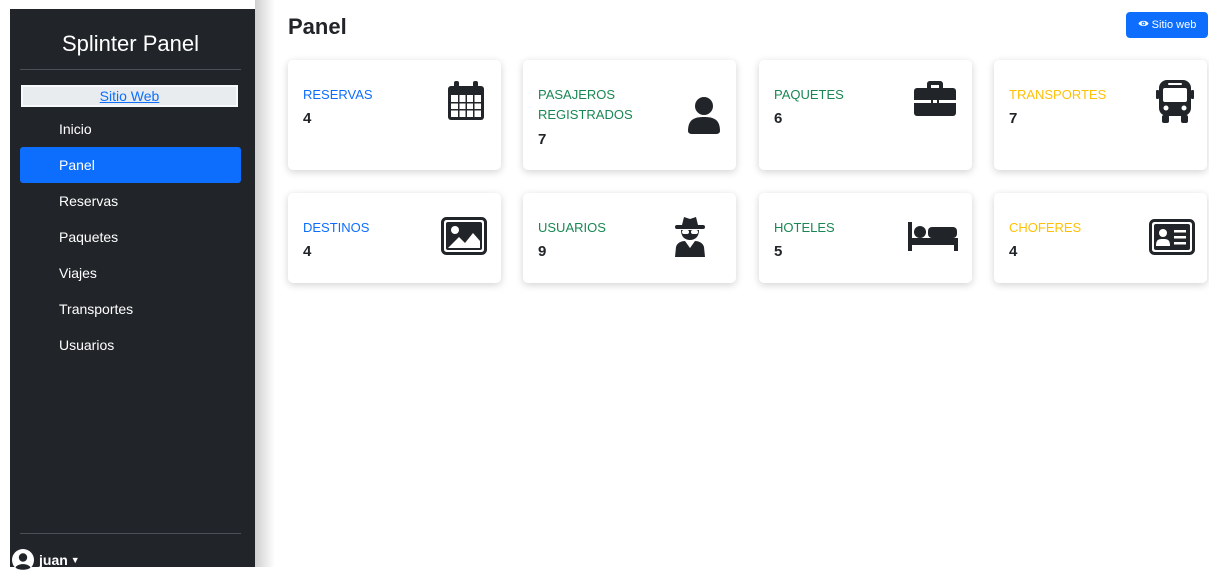 Image resolution: width=1209 pixels, height=572 pixels. What do you see at coordinates (778, 118) in the screenshot?
I see `card-value: 6` at bounding box center [778, 118].